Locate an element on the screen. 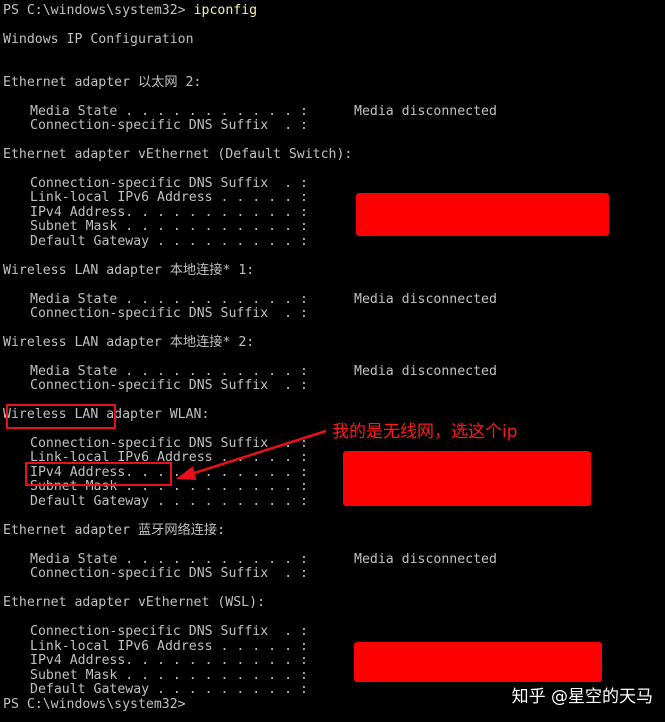  adapter-header: Ethernet adapter 蓝牙网络连接: is located at coordinates (114, 530).